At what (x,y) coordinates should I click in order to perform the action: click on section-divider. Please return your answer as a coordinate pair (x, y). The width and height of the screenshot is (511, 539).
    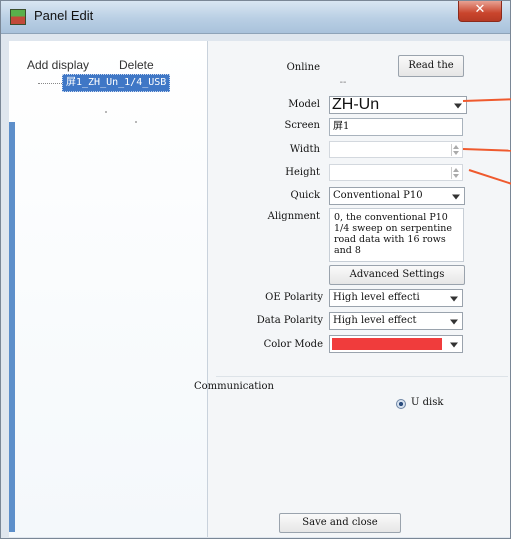
    Looking at the image, I should click on (362, 376).